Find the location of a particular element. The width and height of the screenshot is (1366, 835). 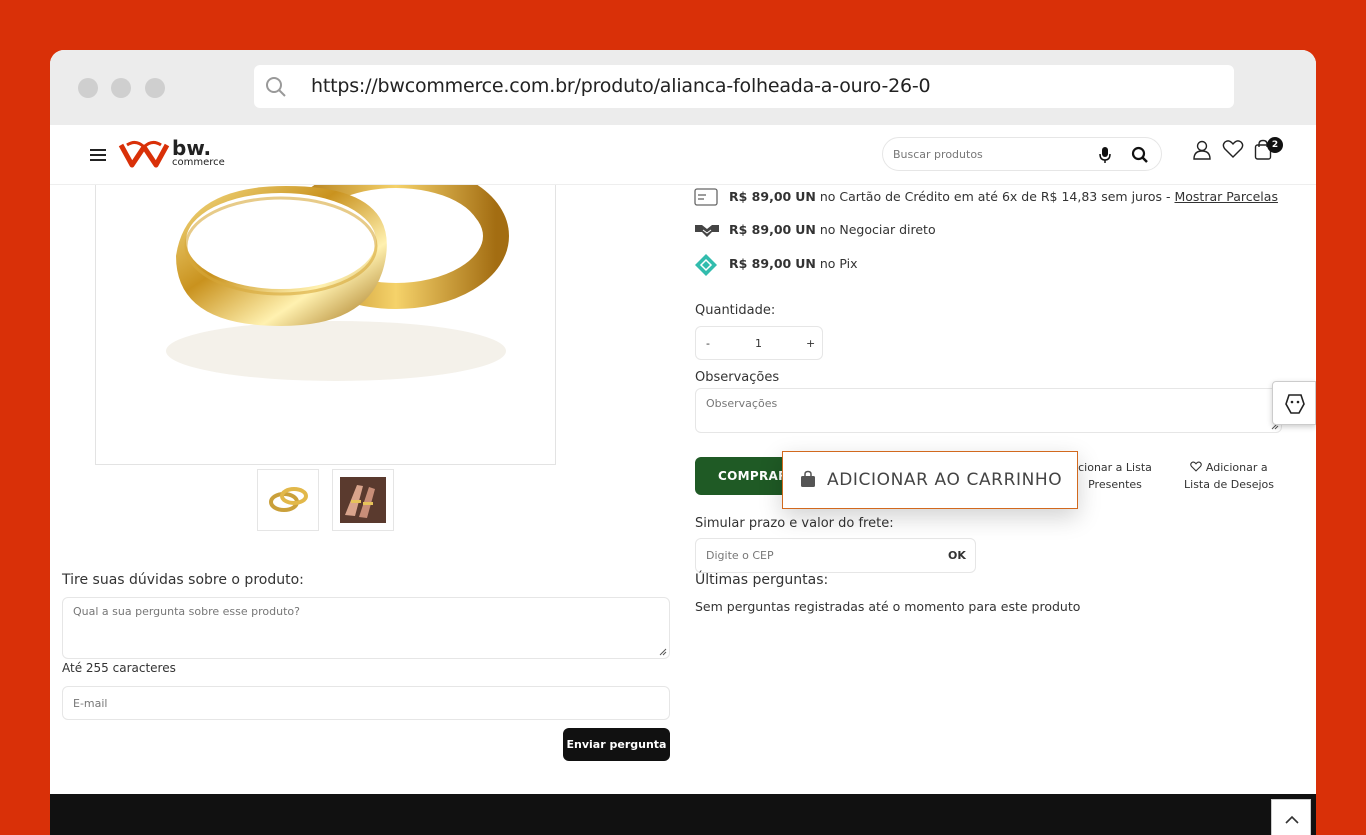

chat-icon is located at coordinates (1295, 404).